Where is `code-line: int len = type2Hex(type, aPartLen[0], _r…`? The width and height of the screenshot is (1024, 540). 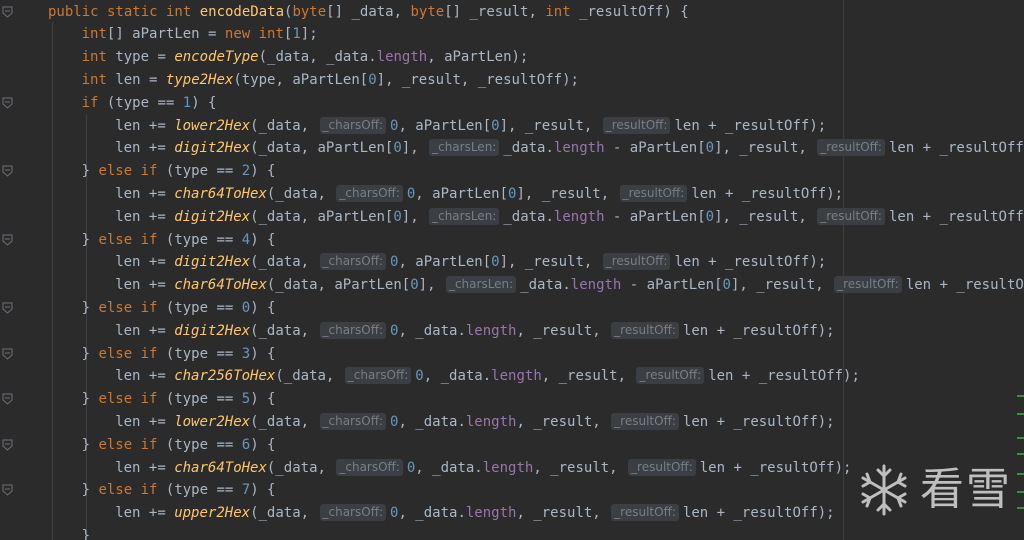
code-line: int len = type2Hex(type, aPartLen[0], _r… is located at coordinates (330, 80).